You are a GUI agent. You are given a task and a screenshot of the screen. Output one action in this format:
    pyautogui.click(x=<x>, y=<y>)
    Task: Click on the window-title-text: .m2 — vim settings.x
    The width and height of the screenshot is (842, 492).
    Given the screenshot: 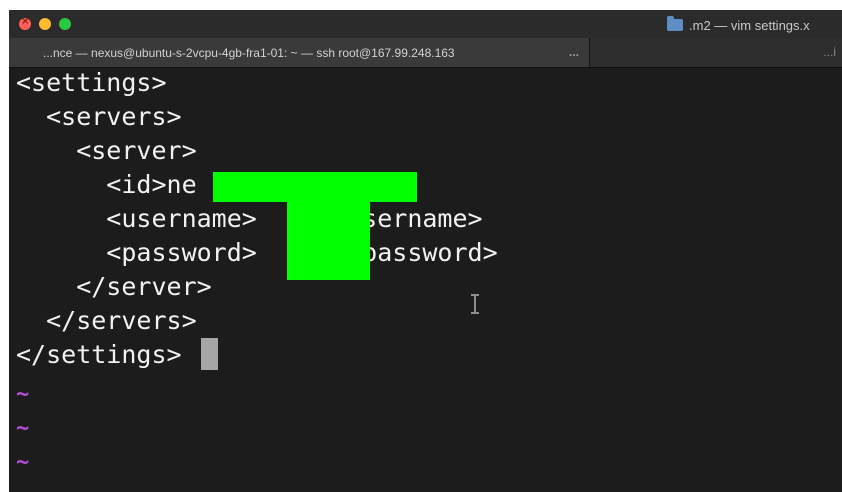 What is the action you would take?
    pyautogui.click(x=749, y=25)
    